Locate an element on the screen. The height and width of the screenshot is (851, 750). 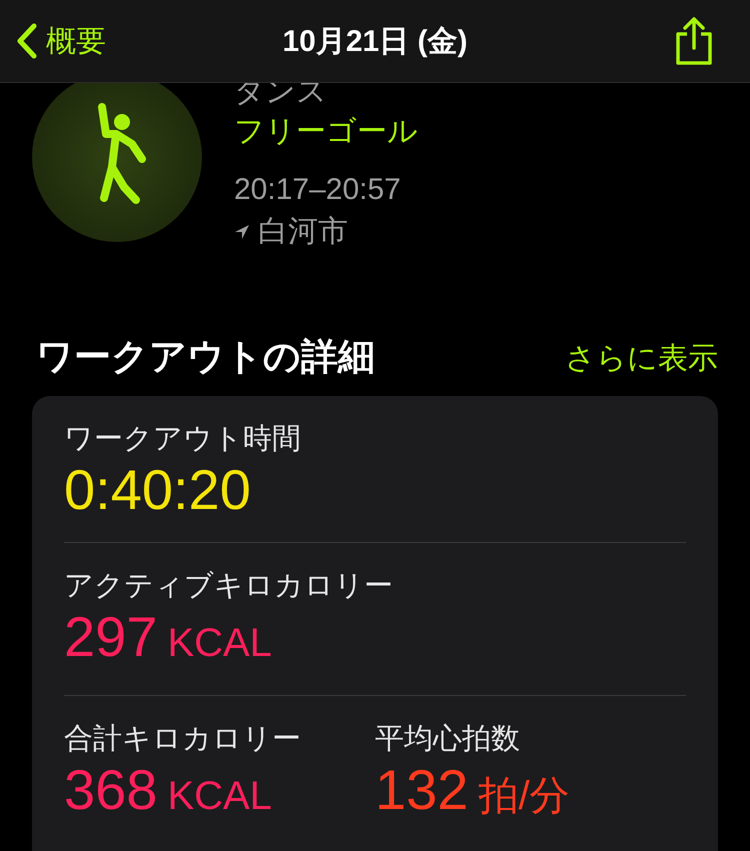
metric-value: 0:40:20 is located at coordinates (158, 490).